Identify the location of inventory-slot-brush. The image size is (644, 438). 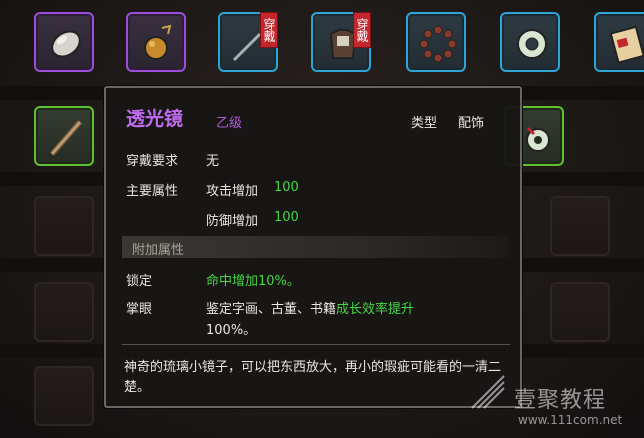
(64, 136).